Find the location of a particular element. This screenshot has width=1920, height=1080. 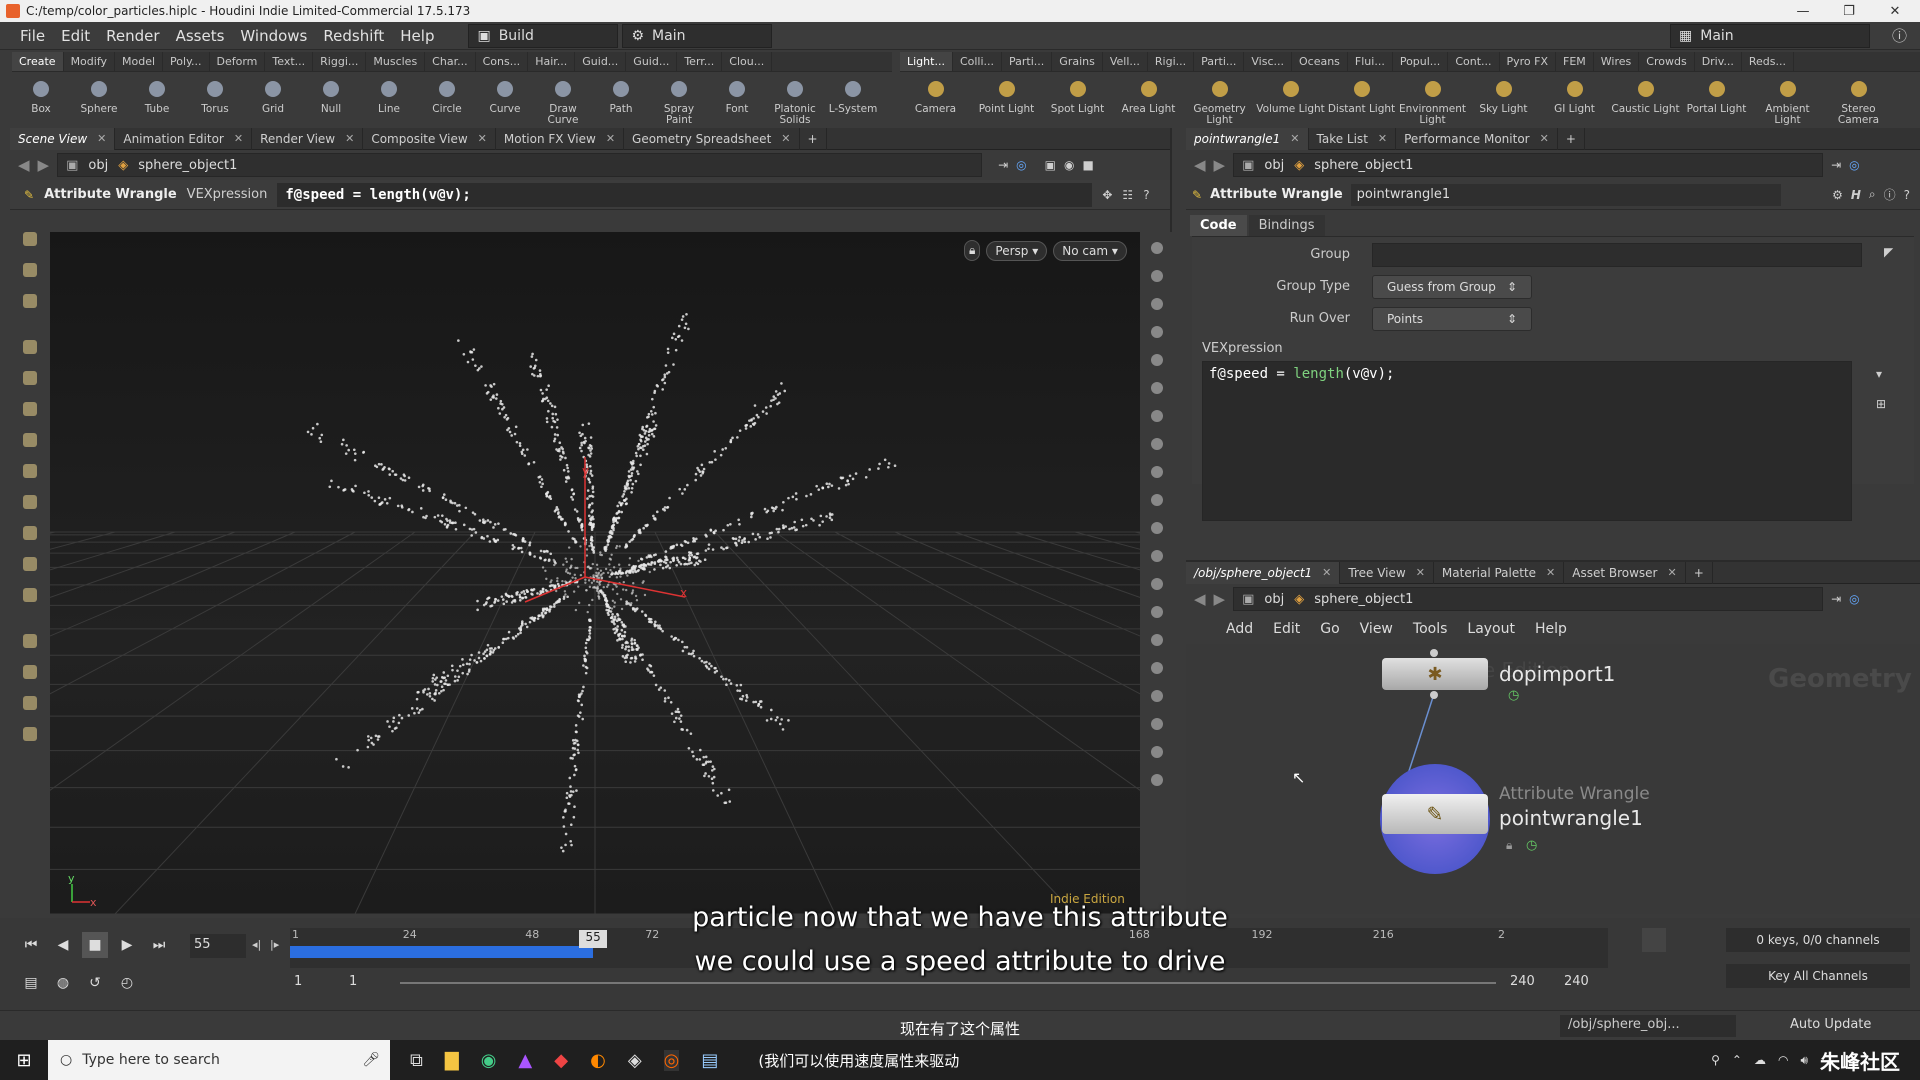

shelf-tool: Draw Curve is located at coordinates (563, 100).